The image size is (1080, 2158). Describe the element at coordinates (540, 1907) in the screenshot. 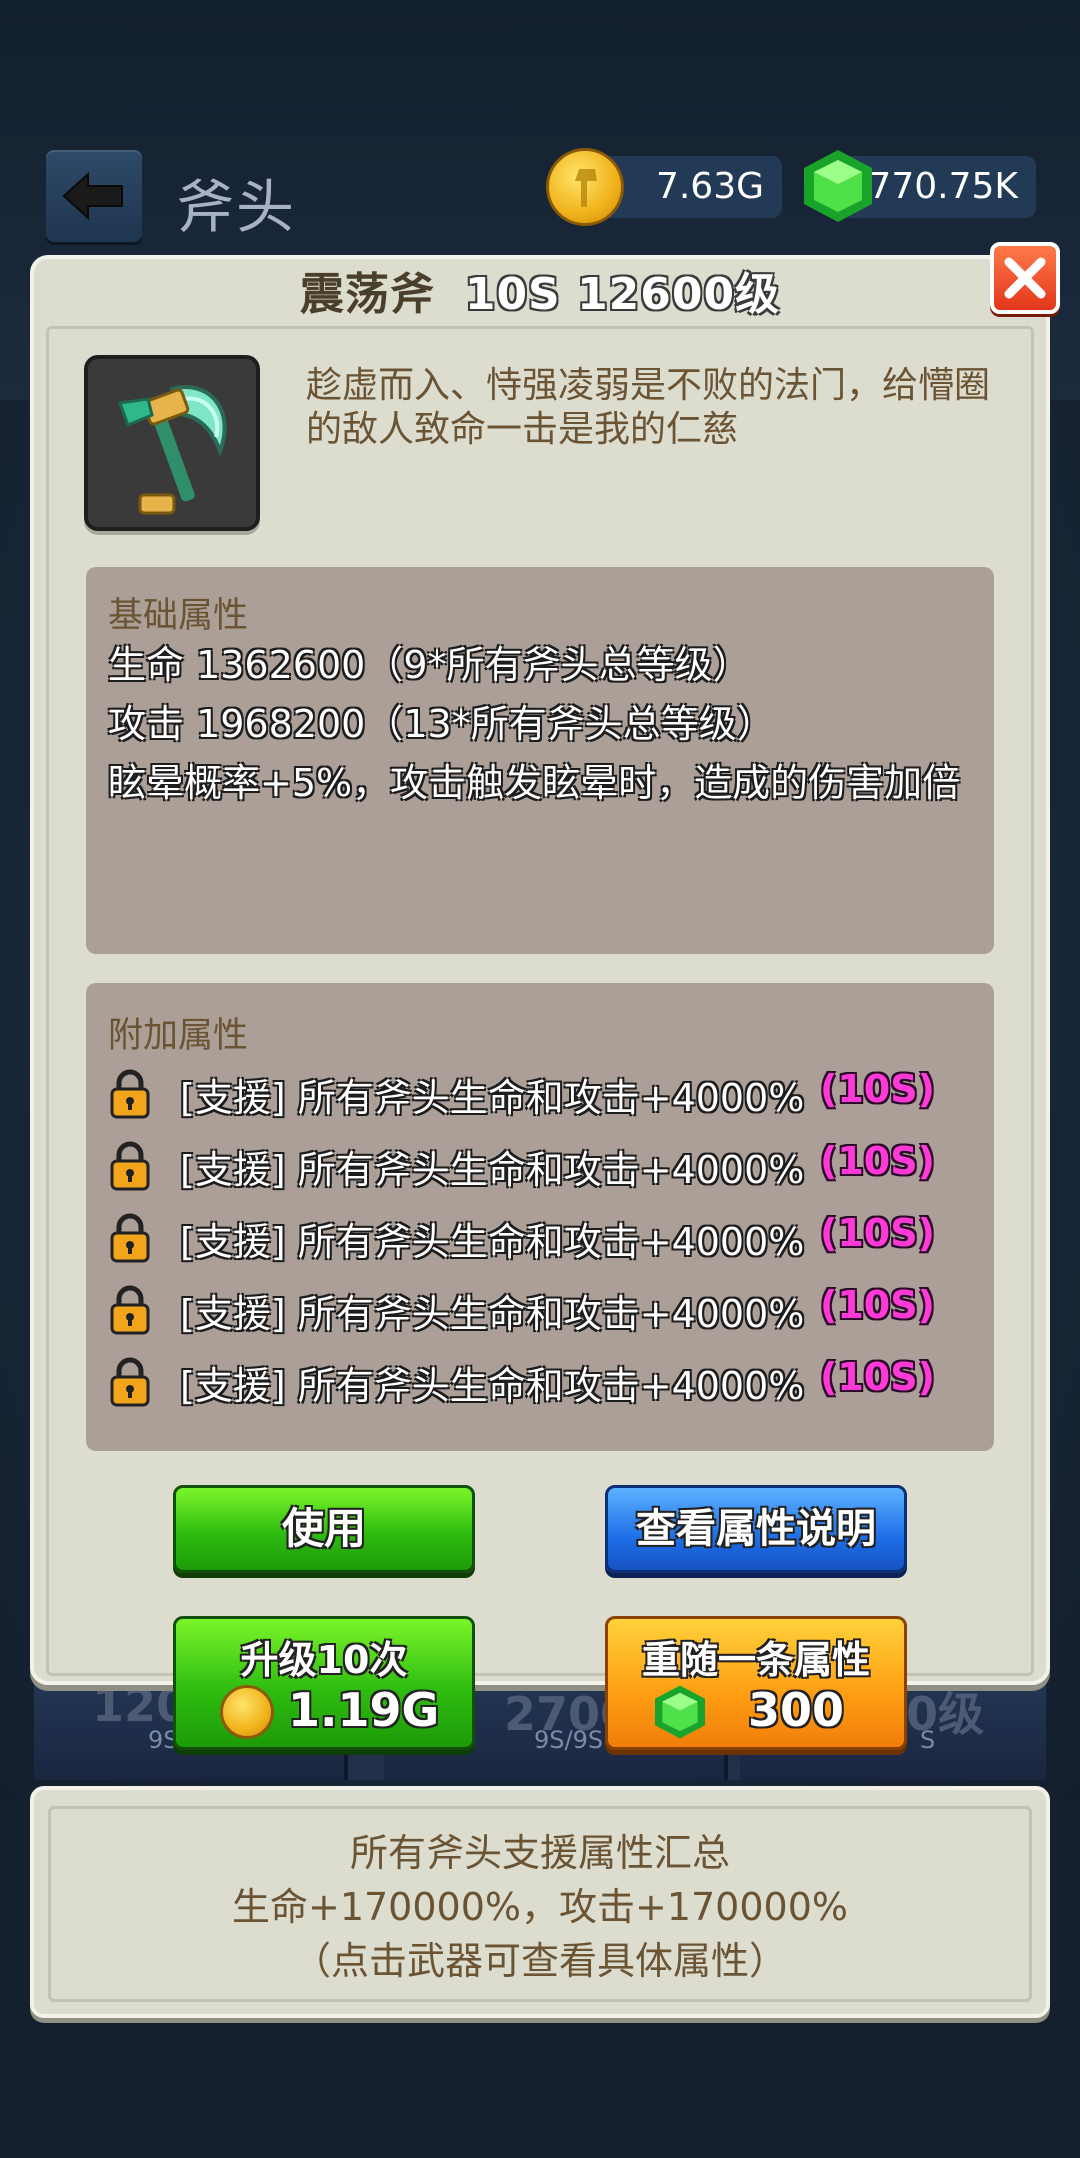

I see `summary-stats: 生命+170000%，攻击+170000%` at that location.